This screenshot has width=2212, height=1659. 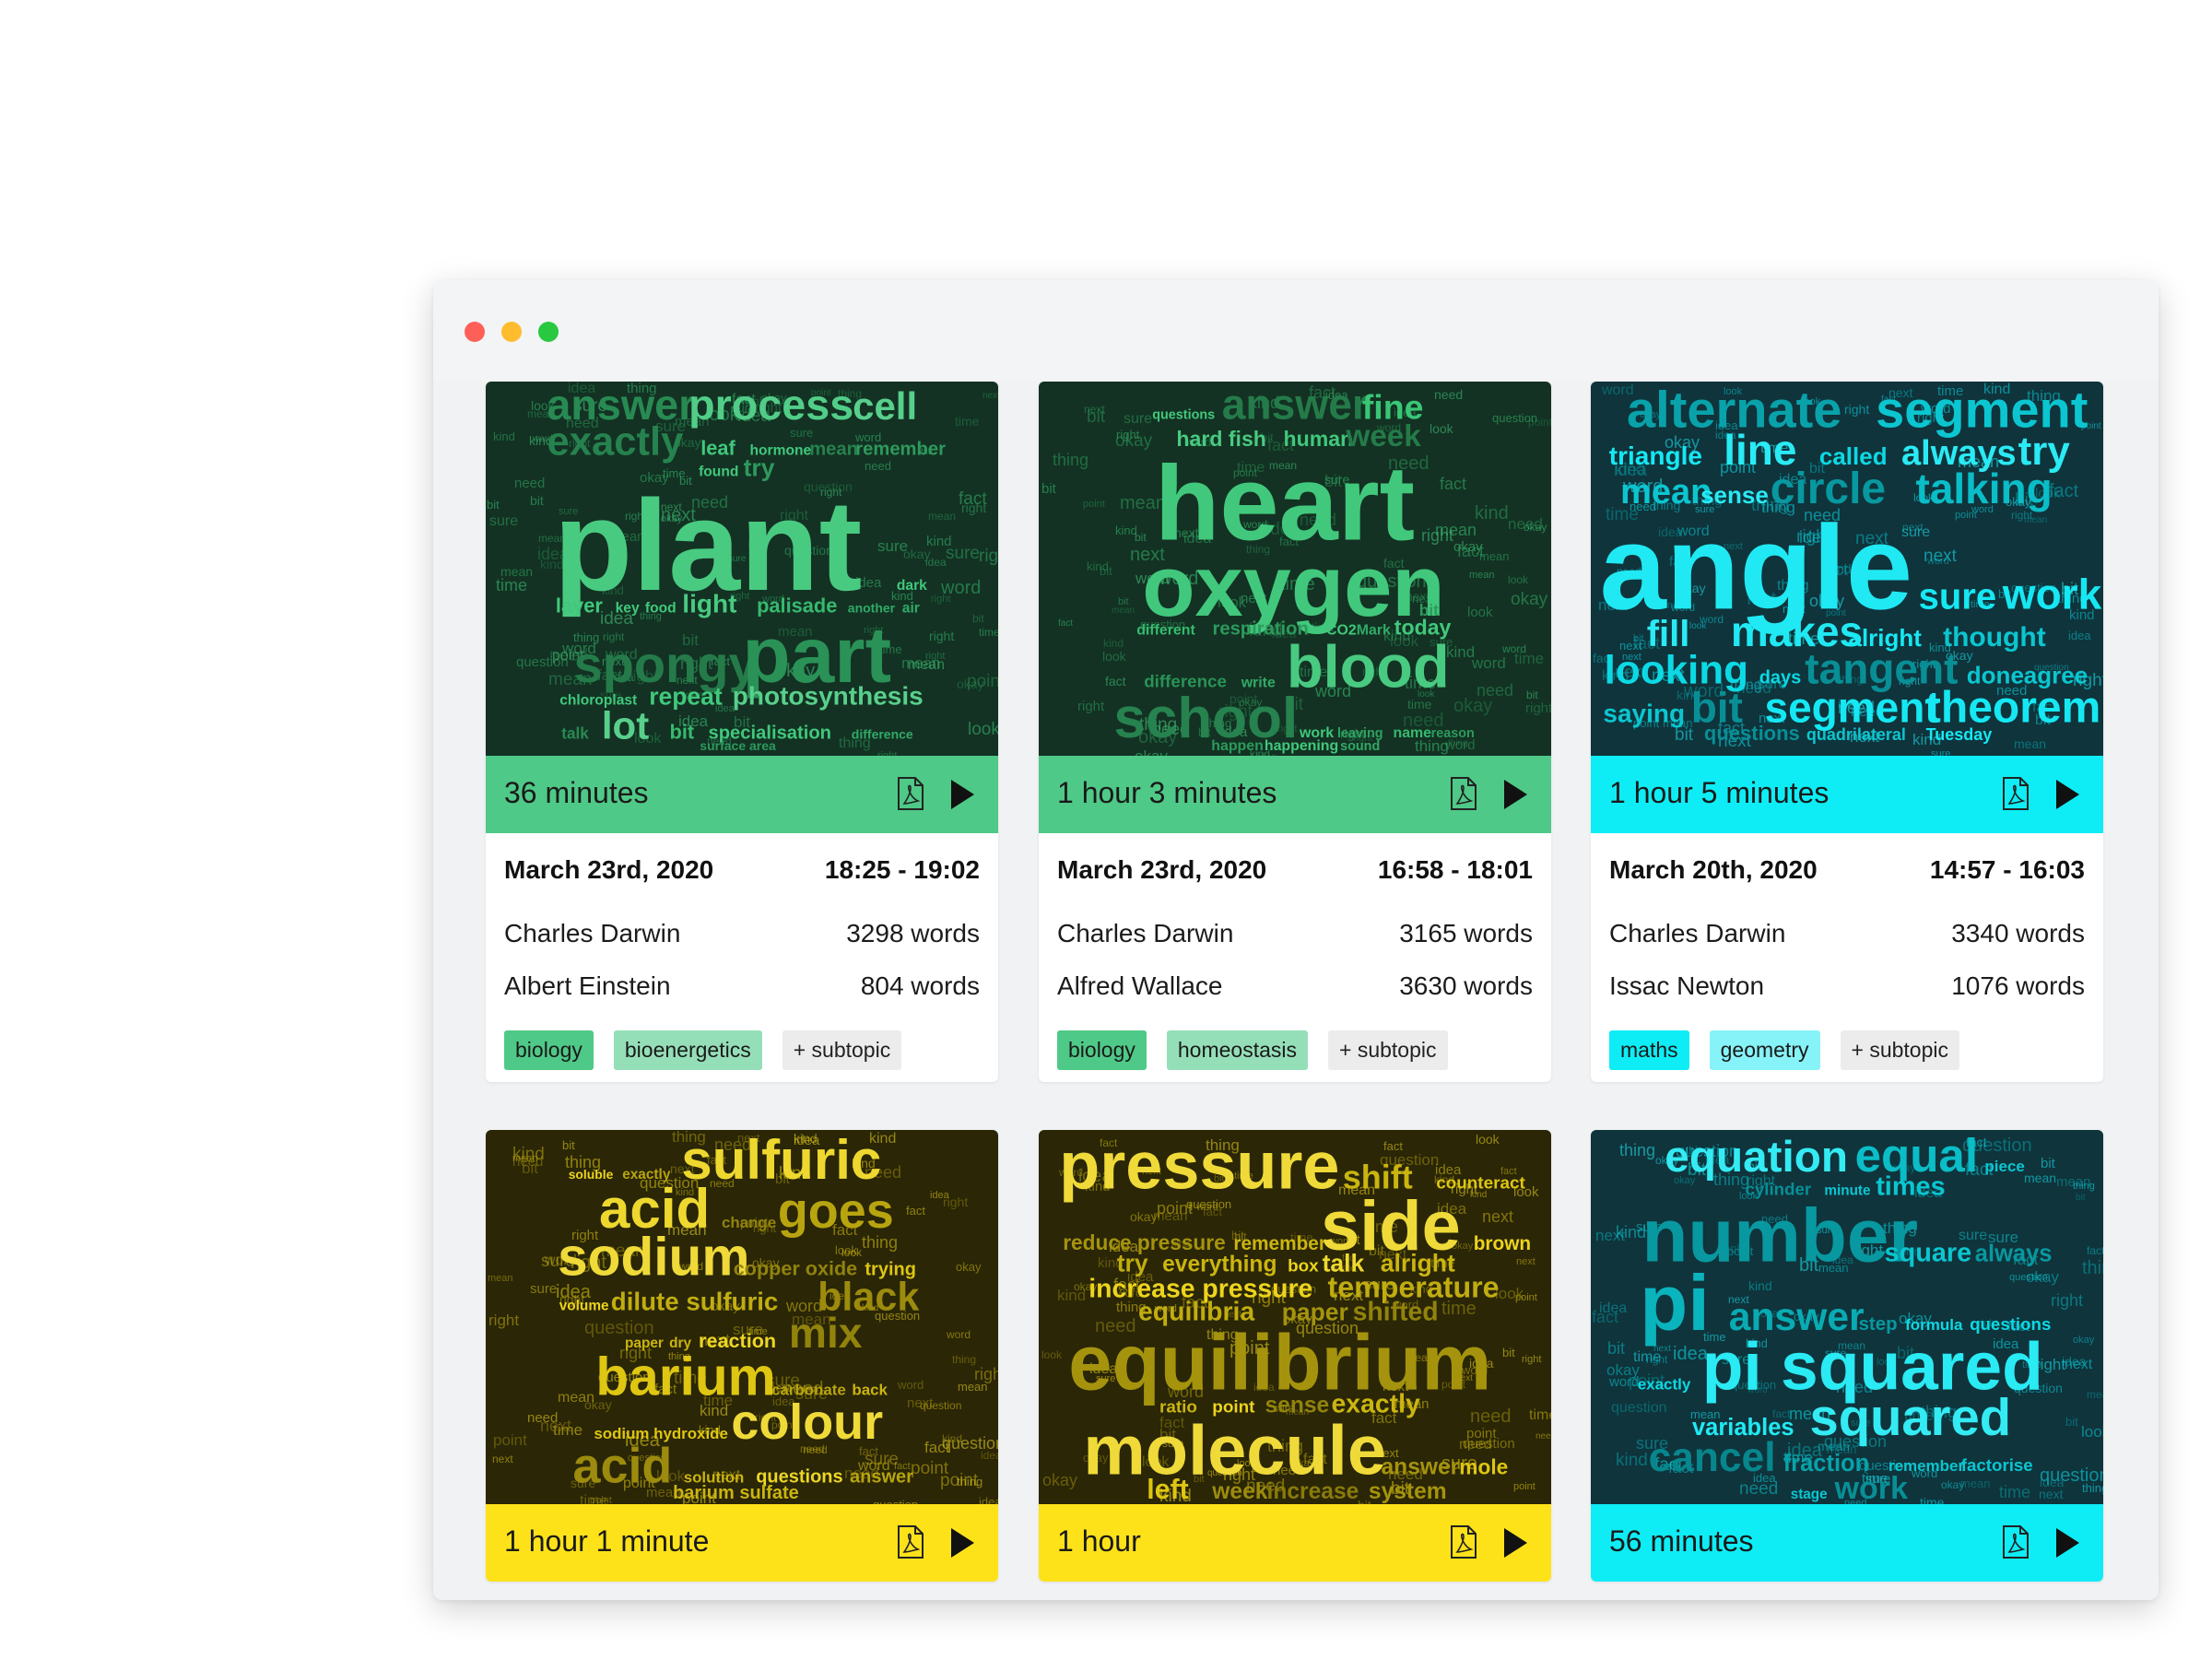 I want to click on cloud-word: key, so click(x=628, y=609).